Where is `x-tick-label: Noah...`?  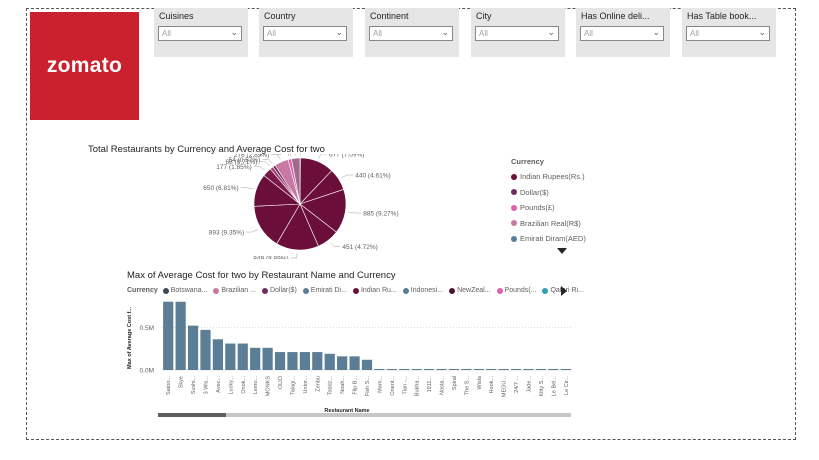 x-tick-label: Noah... is located at coordinates (343, 385).